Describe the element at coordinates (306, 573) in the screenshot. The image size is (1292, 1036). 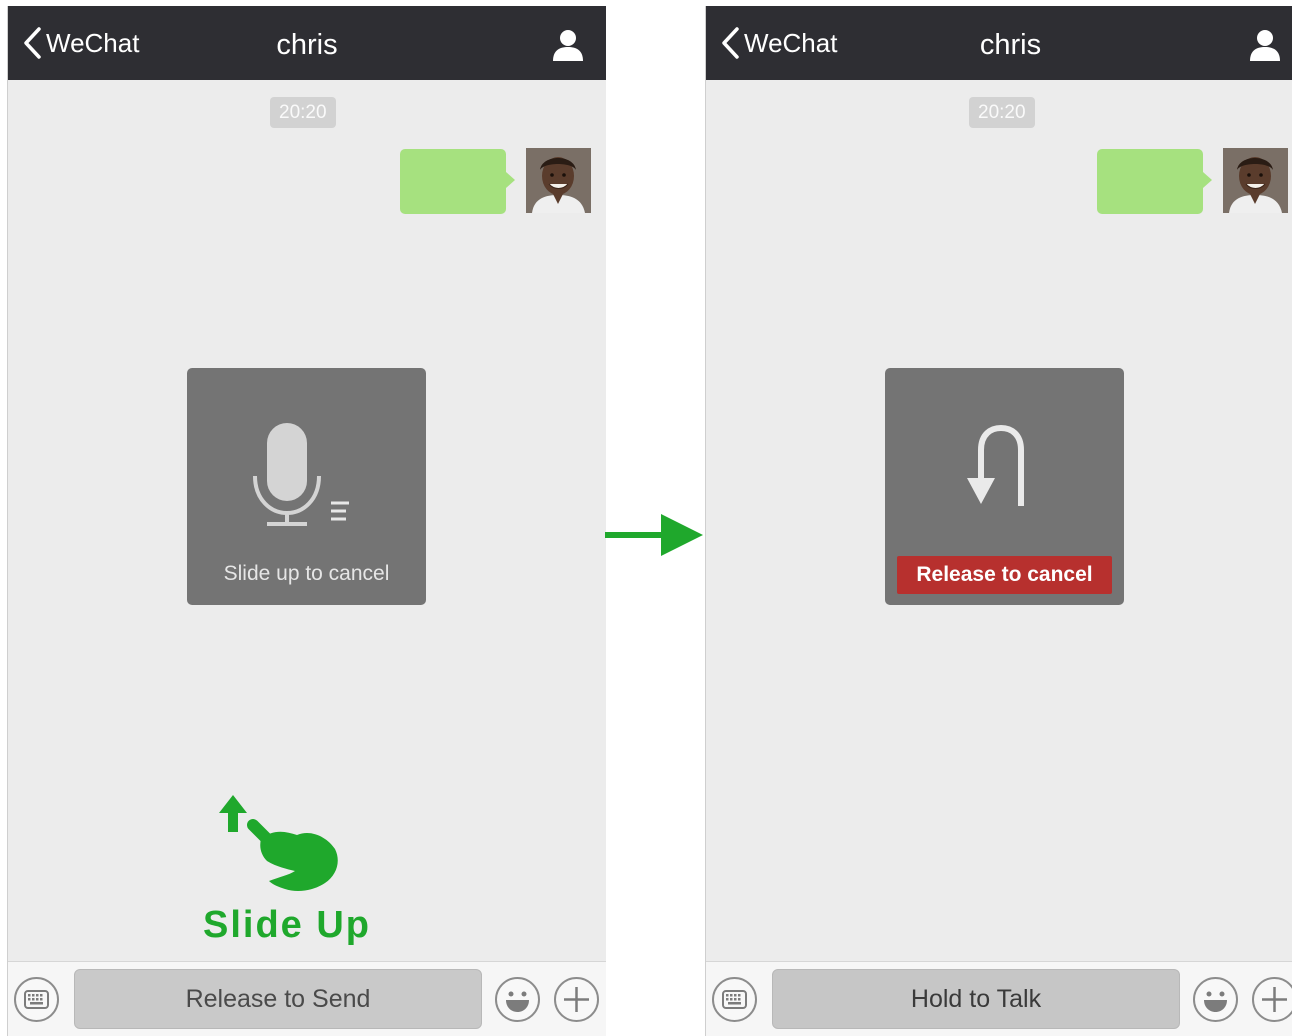
I see `cancel-hint: Slide up to cancel` at that location.